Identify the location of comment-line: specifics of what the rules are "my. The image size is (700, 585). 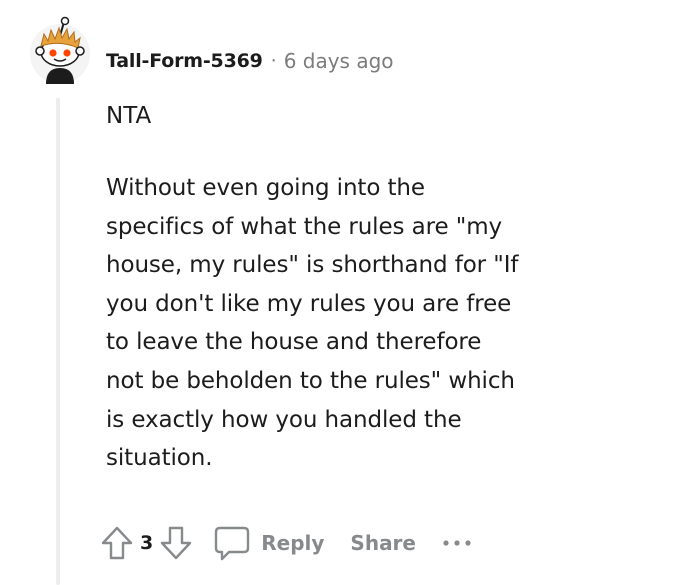
(304, 226).